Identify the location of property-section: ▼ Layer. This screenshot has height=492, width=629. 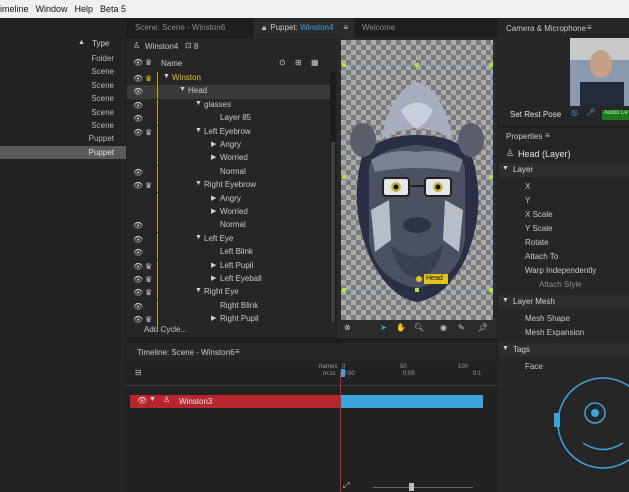
(563, 170).